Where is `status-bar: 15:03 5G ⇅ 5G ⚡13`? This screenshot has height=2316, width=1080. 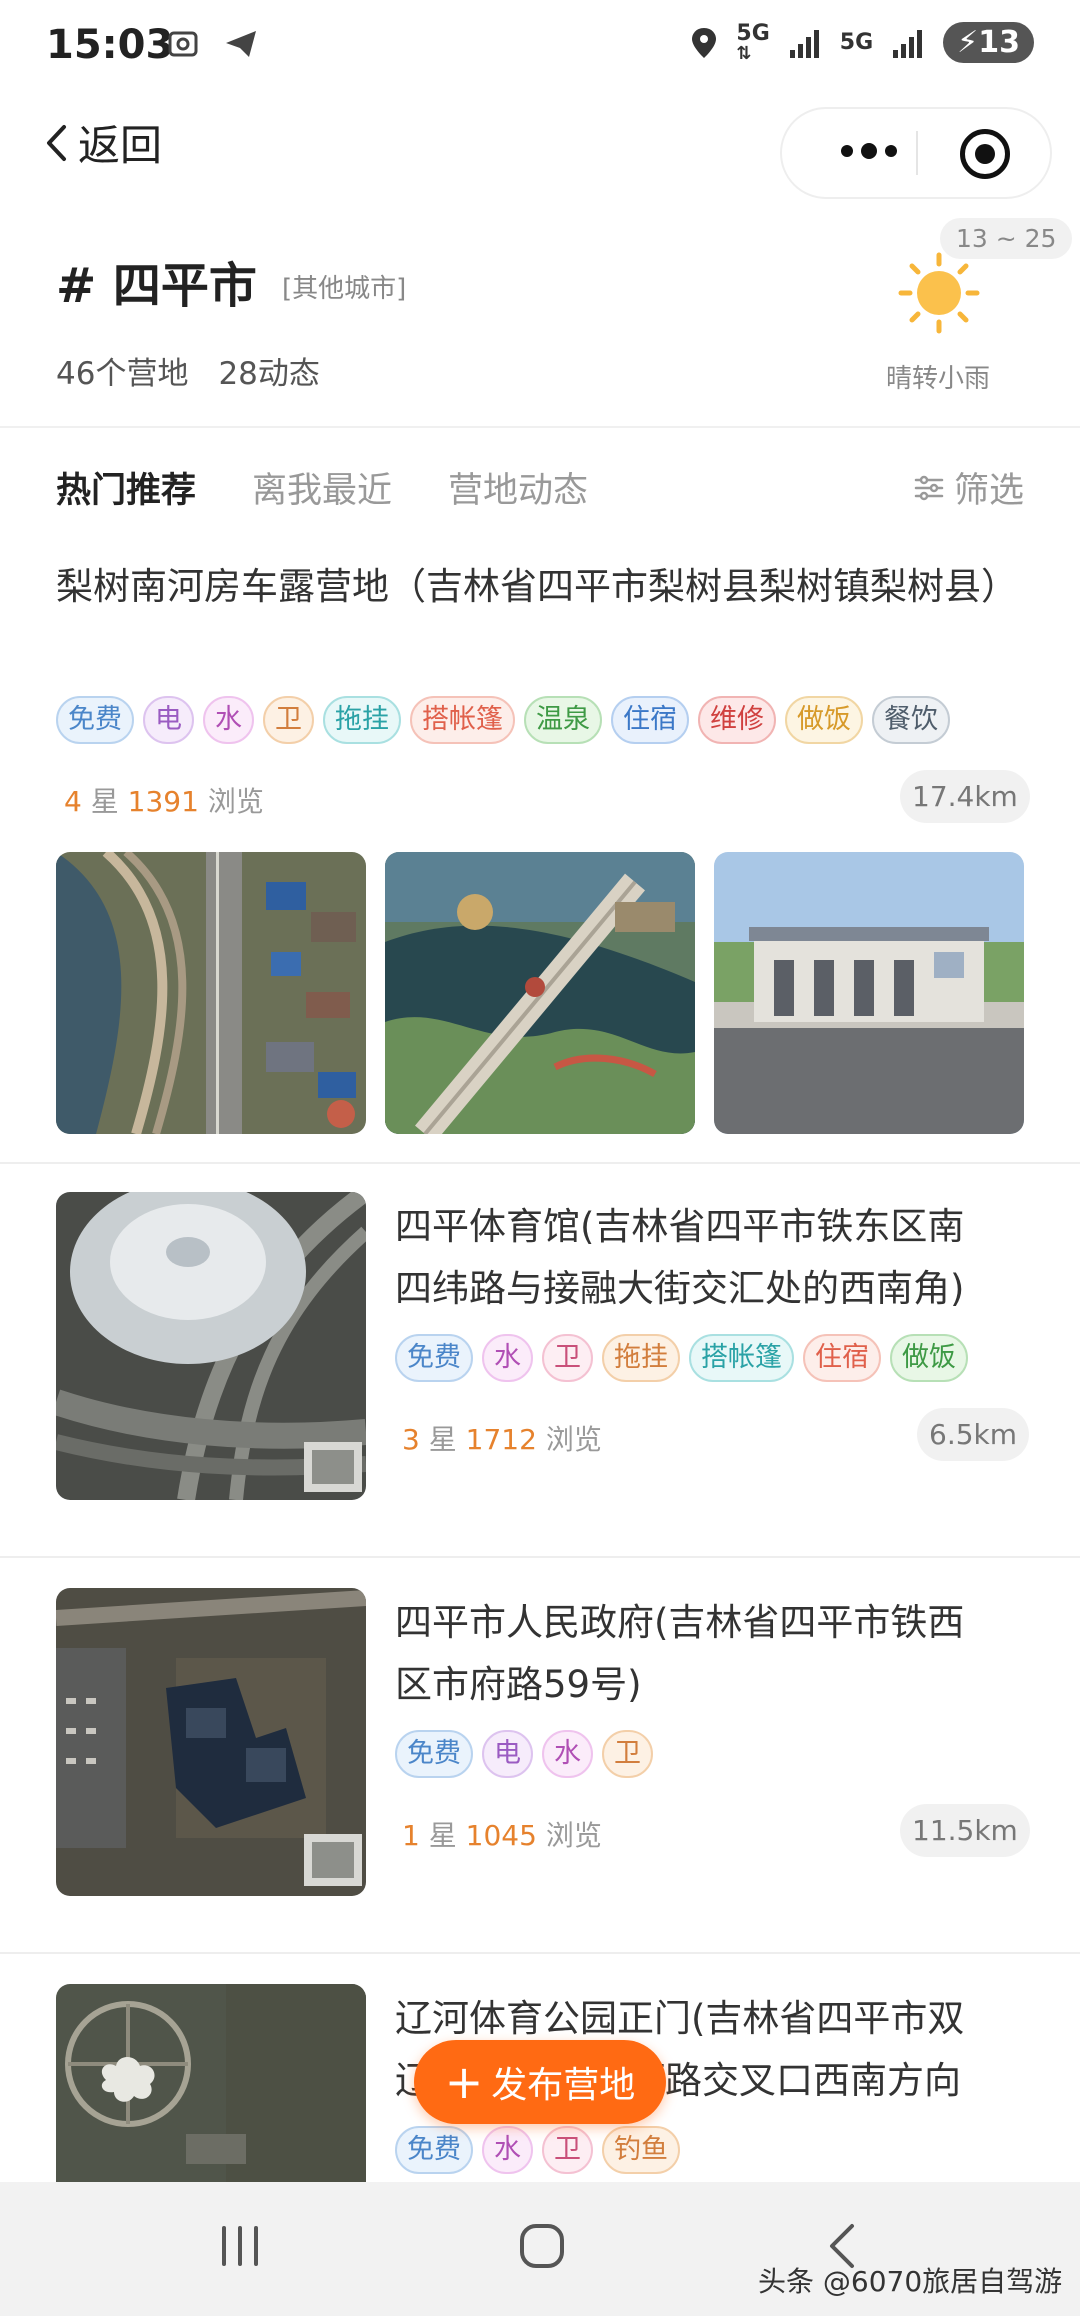 status-bar: 15:03 5G ⇅ 5G ⚡13 is located at coordinates (540, 47).